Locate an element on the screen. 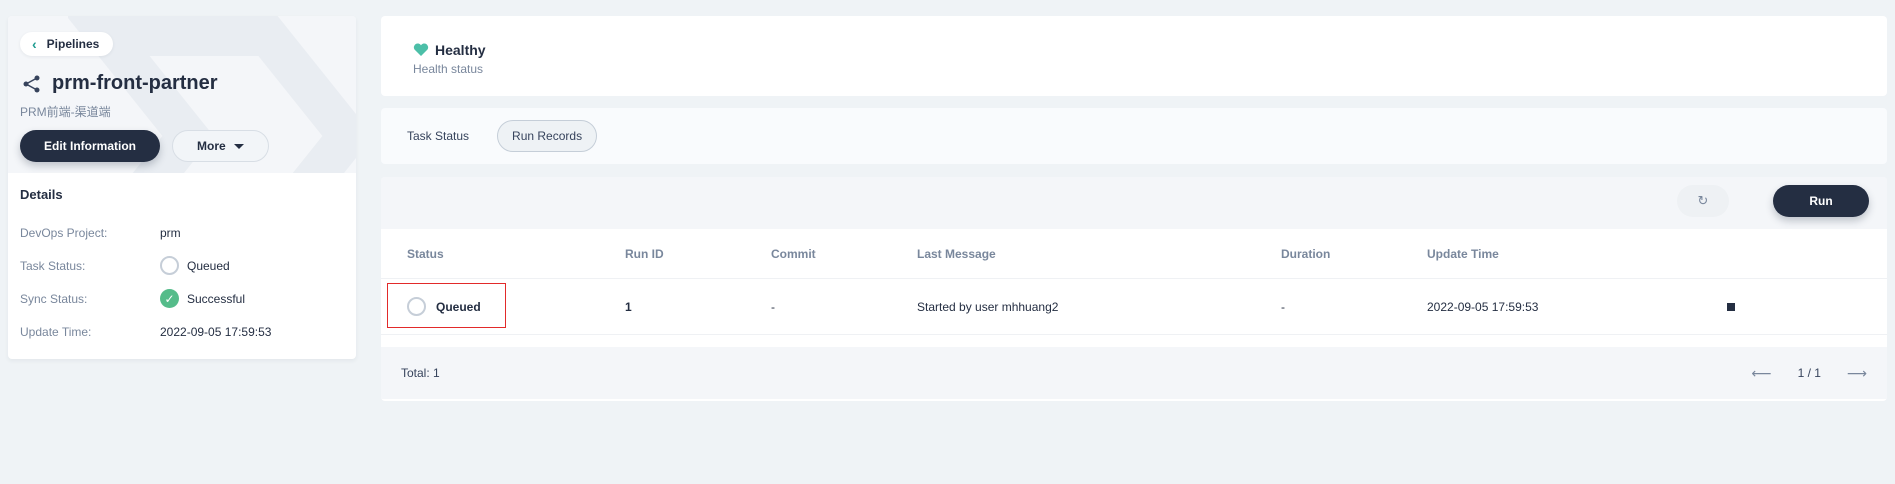 The image size is (1895, 484). edit-information-button: Edit Information is located at coordinates (90, 146).